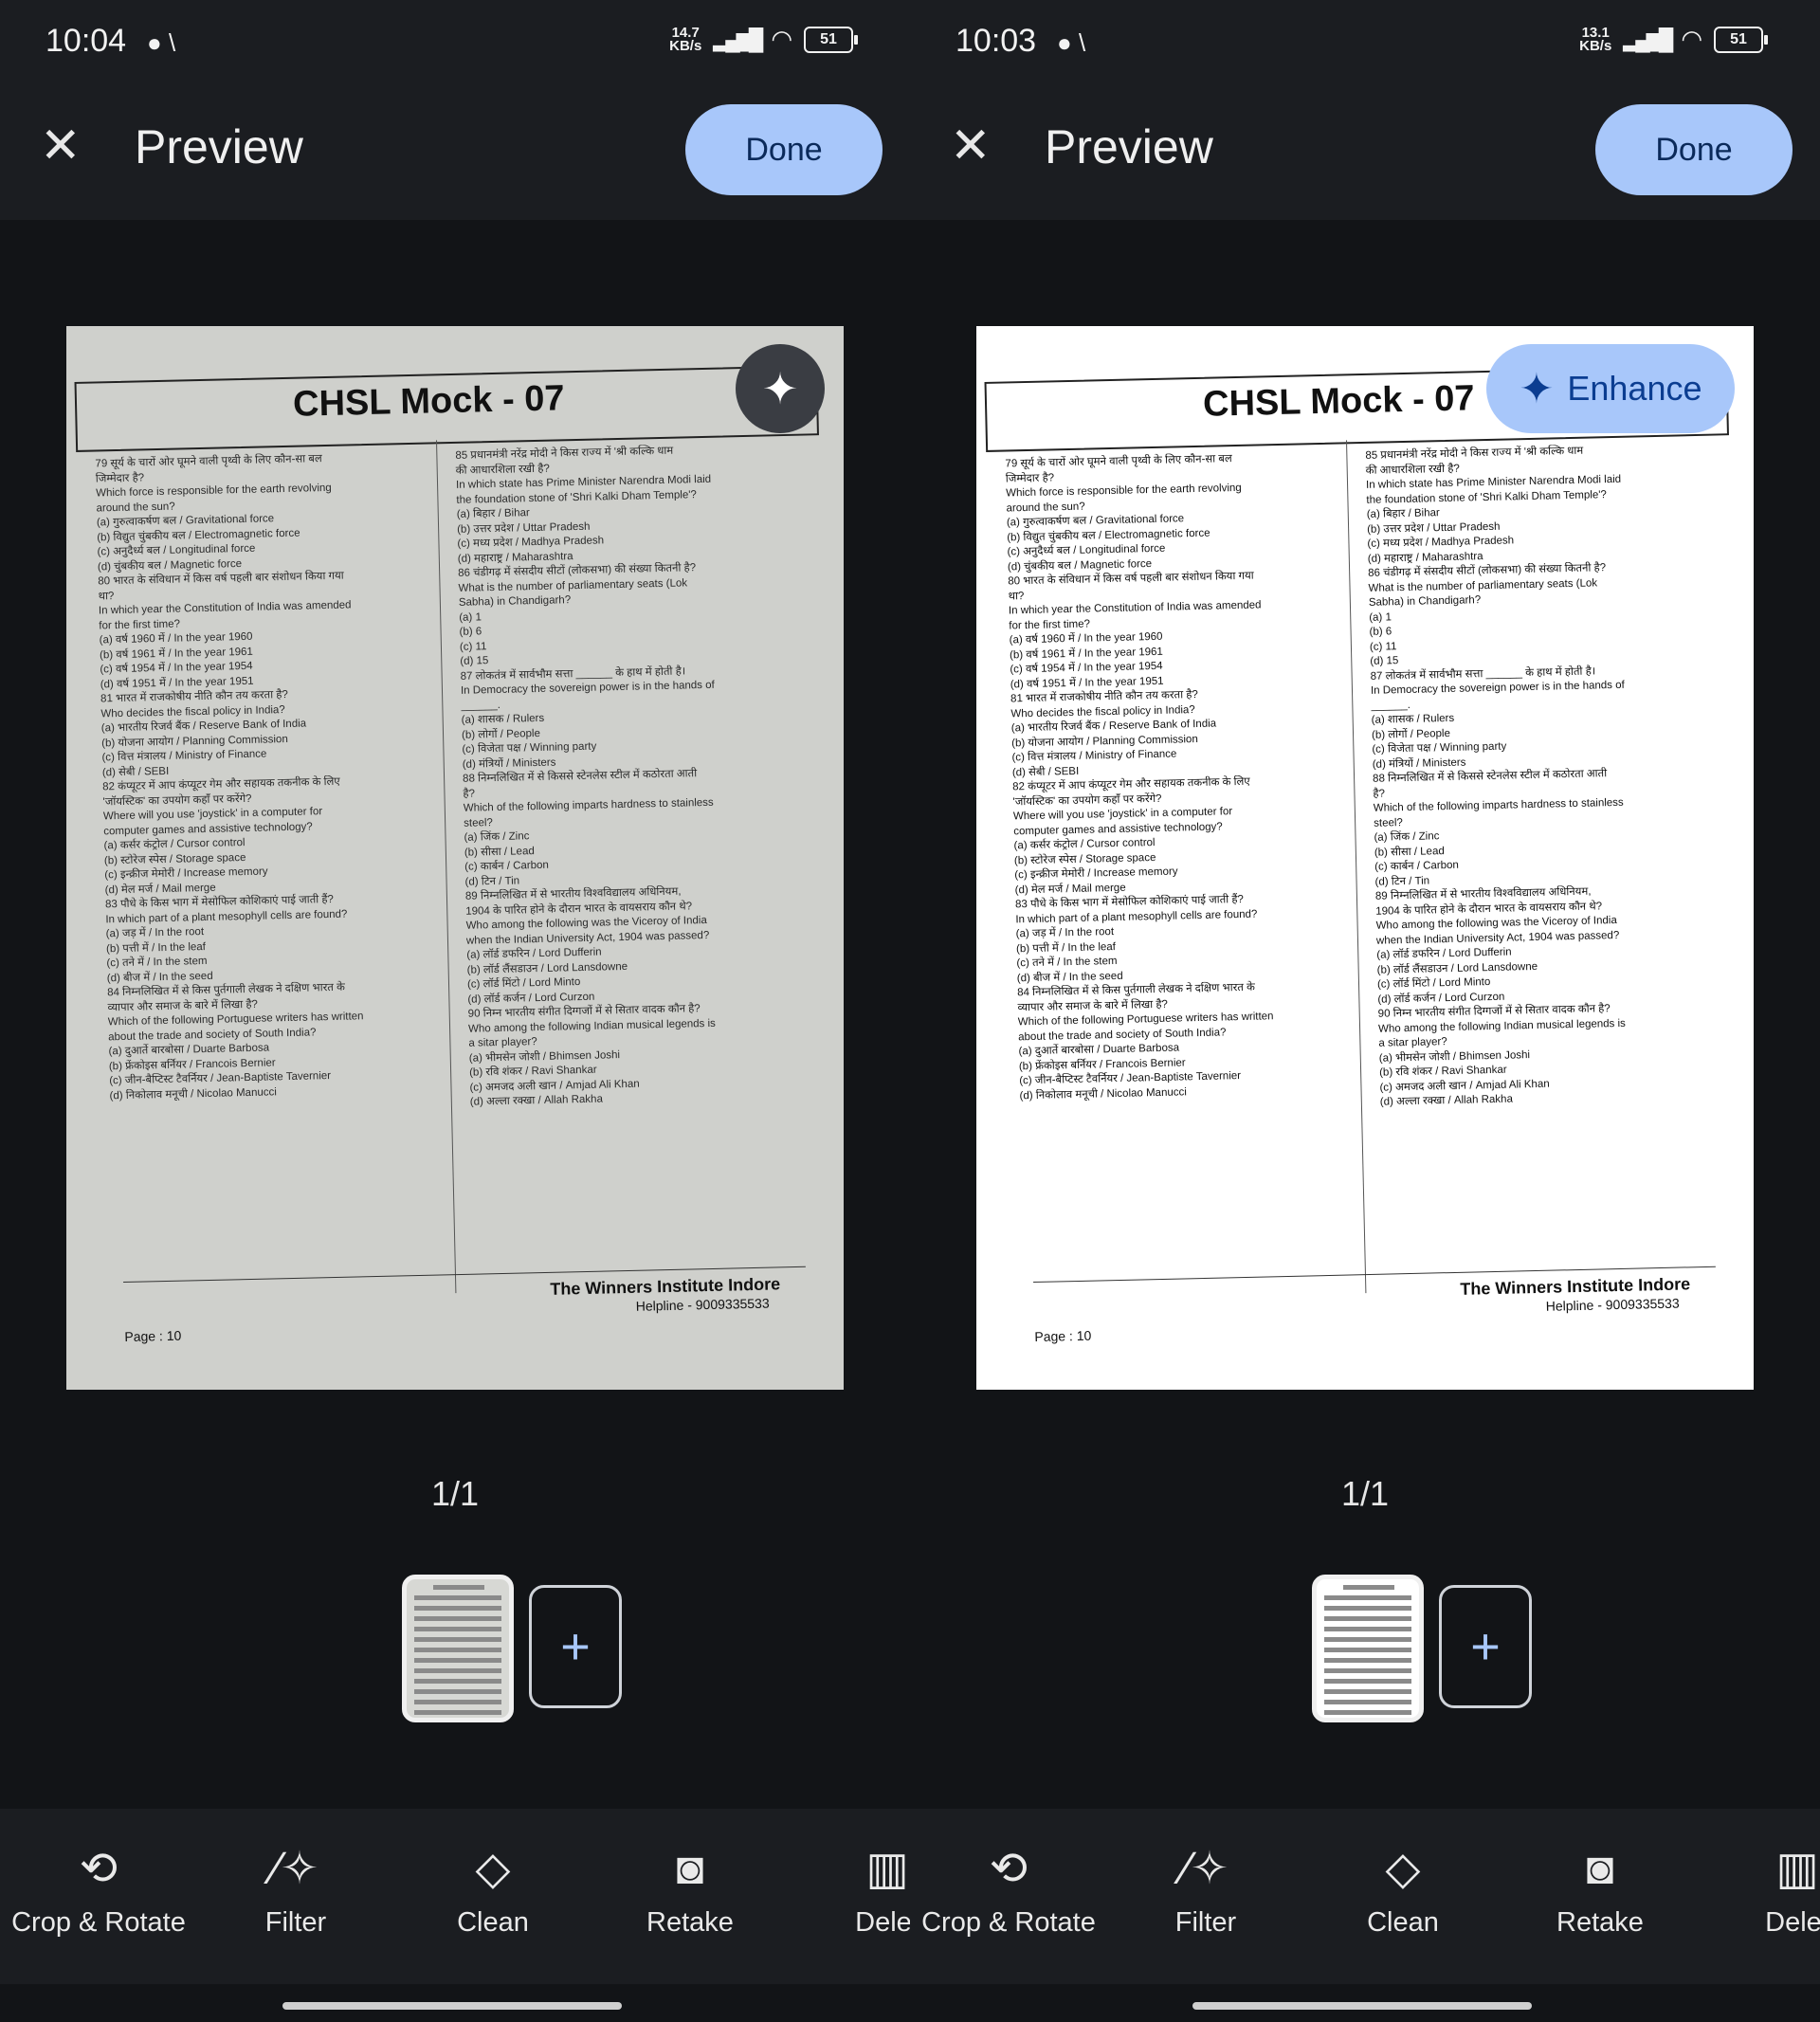  Describe the element at coordinates (685, 39) in the screenshot. I see `network-speed: 14.7 KB/s` at that location.